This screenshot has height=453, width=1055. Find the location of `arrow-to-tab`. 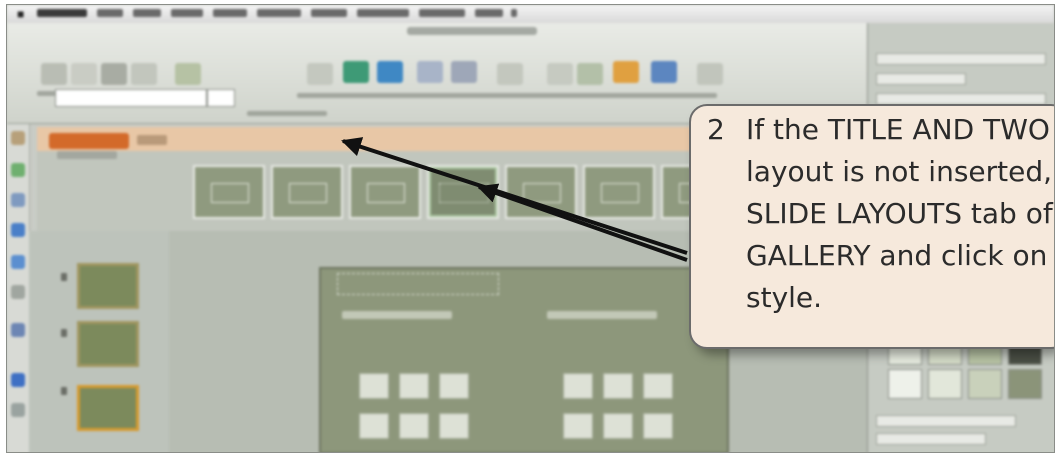

arrow-to-tab is located at coordinates (514, 196).